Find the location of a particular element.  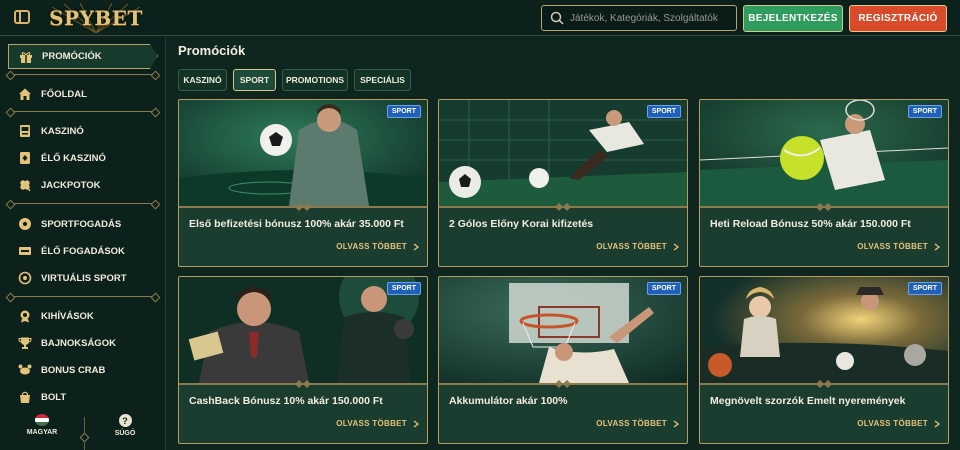

promo-title: Akkumulátor akár 100% is located at coordinates (508, 401).